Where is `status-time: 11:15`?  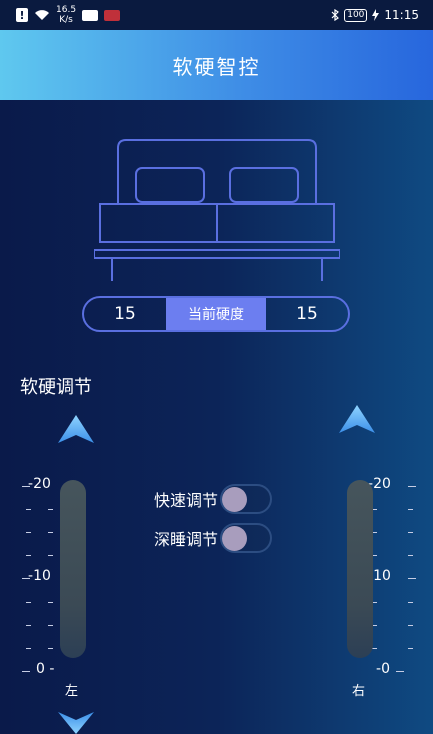 status-time: 11:15 is located at coordinates (401, 15).